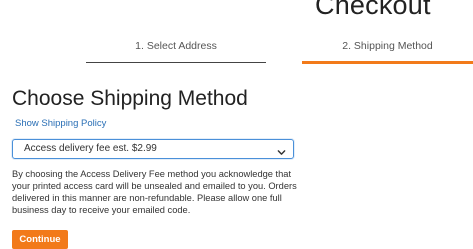 The width and height of the screenshot is (473, 249). I want to click on shipping-method-select: Access delivery fee est. $2.99, so click(153, 149).